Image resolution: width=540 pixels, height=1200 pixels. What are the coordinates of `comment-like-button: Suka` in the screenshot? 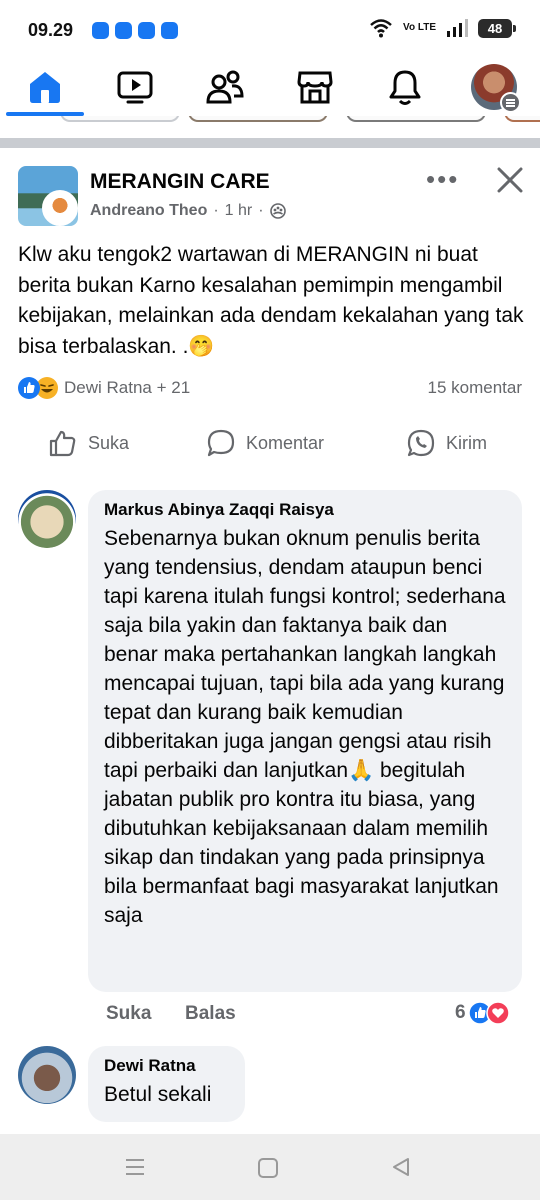 It's located at (128, 1014).